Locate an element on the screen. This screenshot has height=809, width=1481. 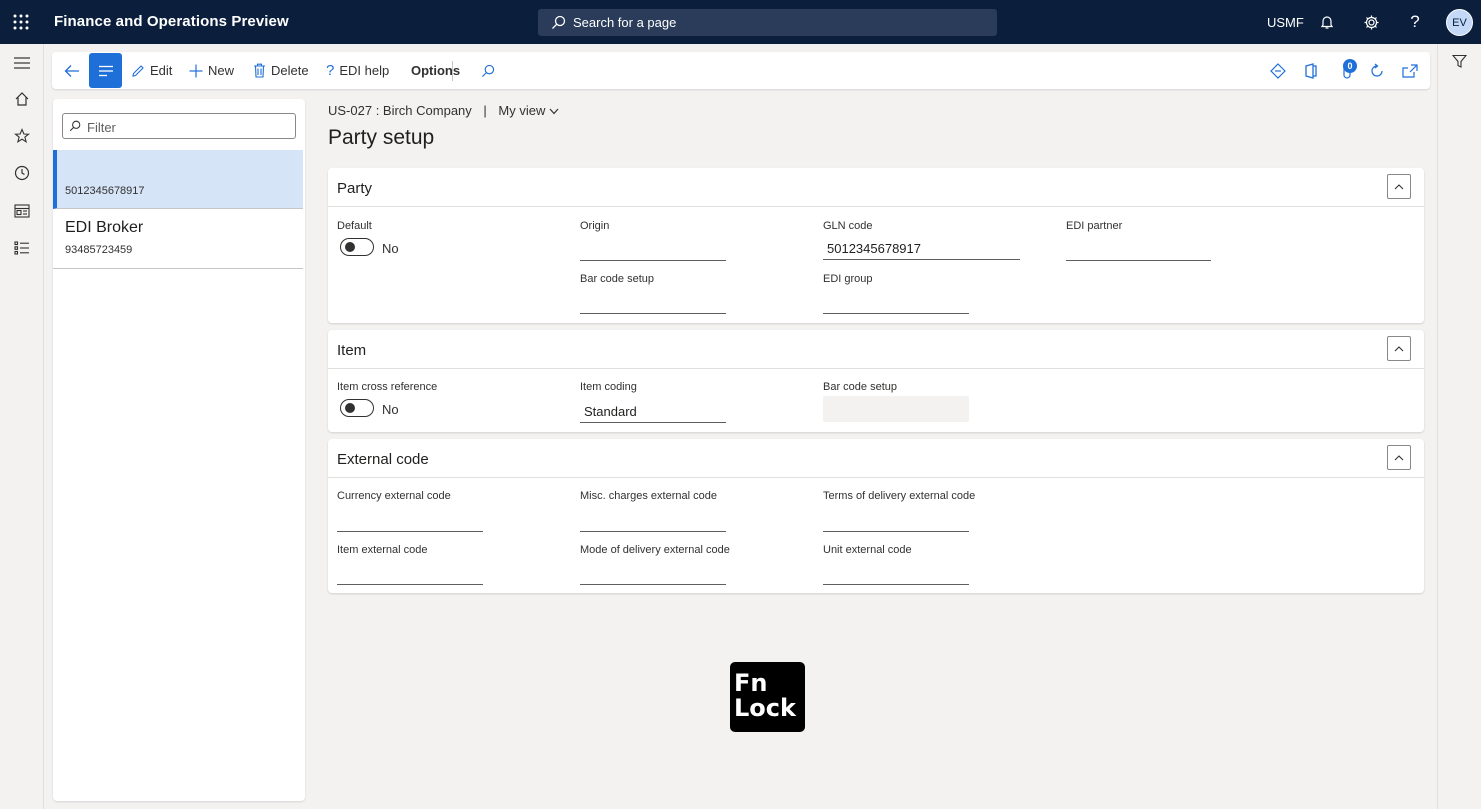
app-title: Finance and Operations Preview is located at coordinates (171, 21).